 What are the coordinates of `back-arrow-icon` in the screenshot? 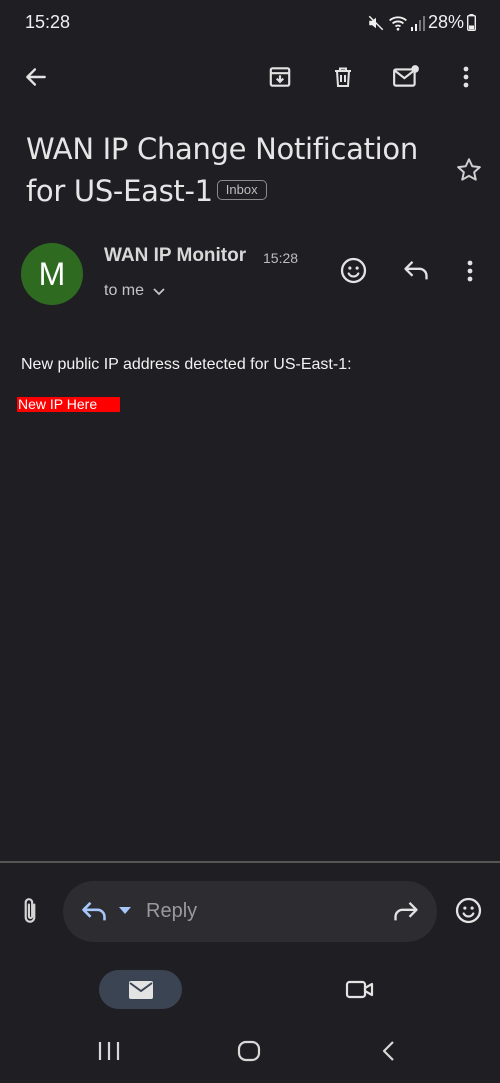 It's located at (36, 77).